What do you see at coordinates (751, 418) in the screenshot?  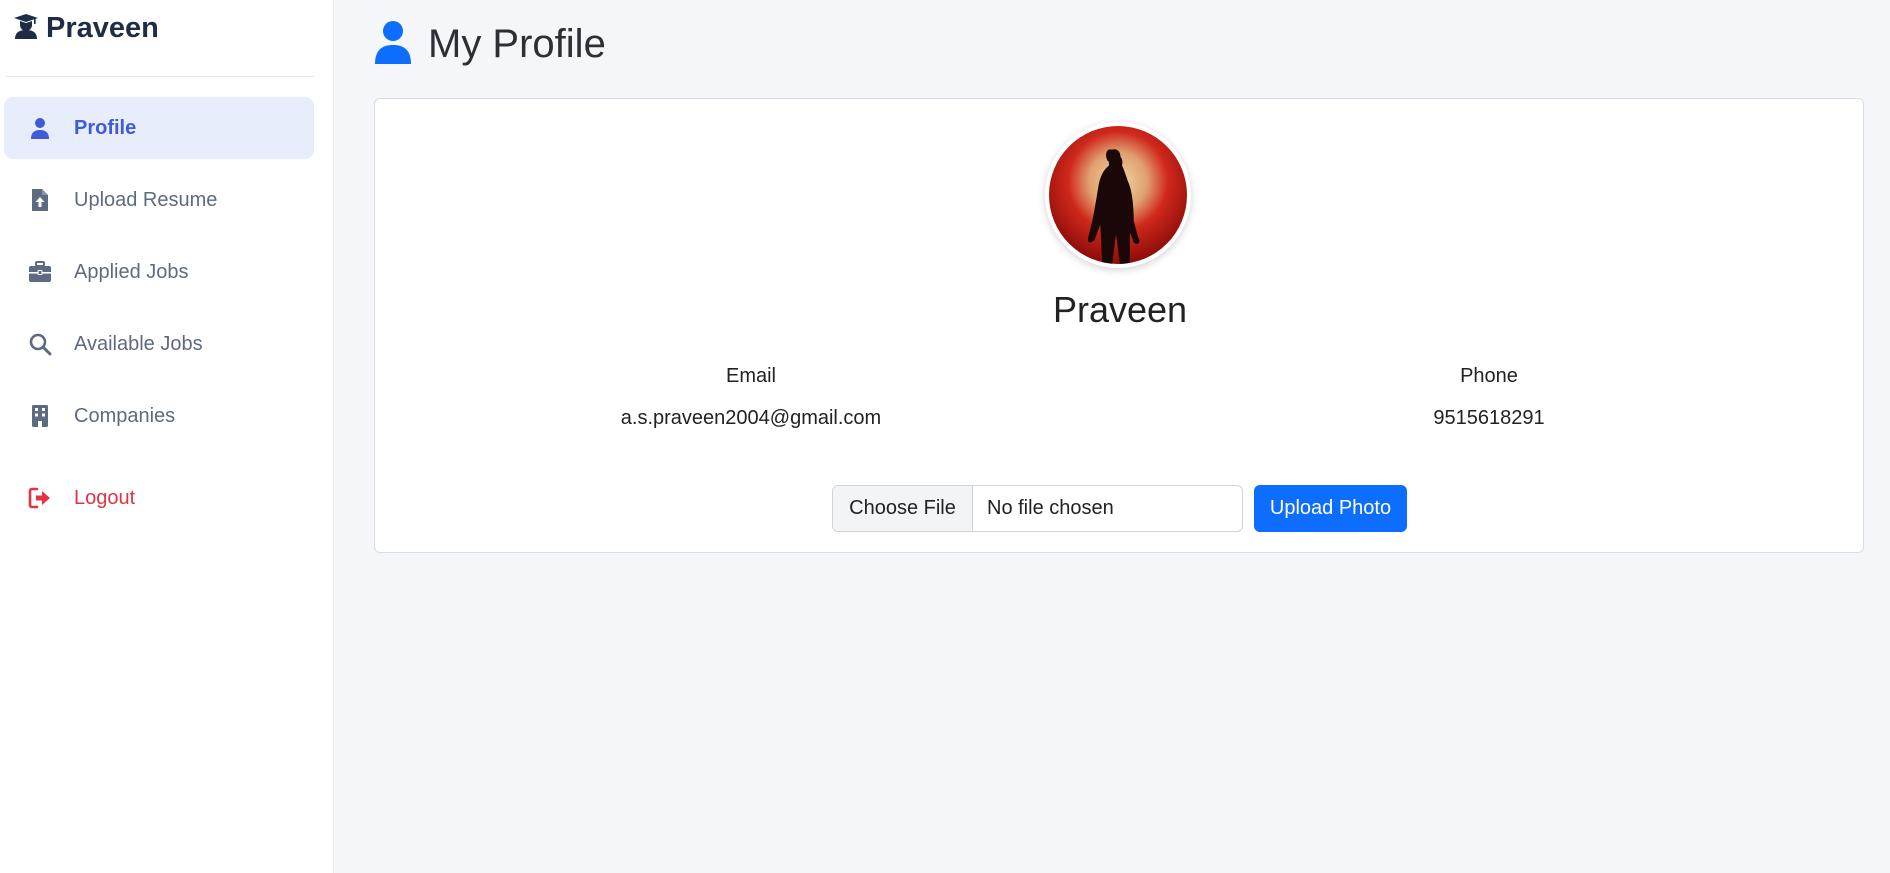 I see `email-value: a.s.praveen2004@gmail.com` at bounding box center [751, 418].